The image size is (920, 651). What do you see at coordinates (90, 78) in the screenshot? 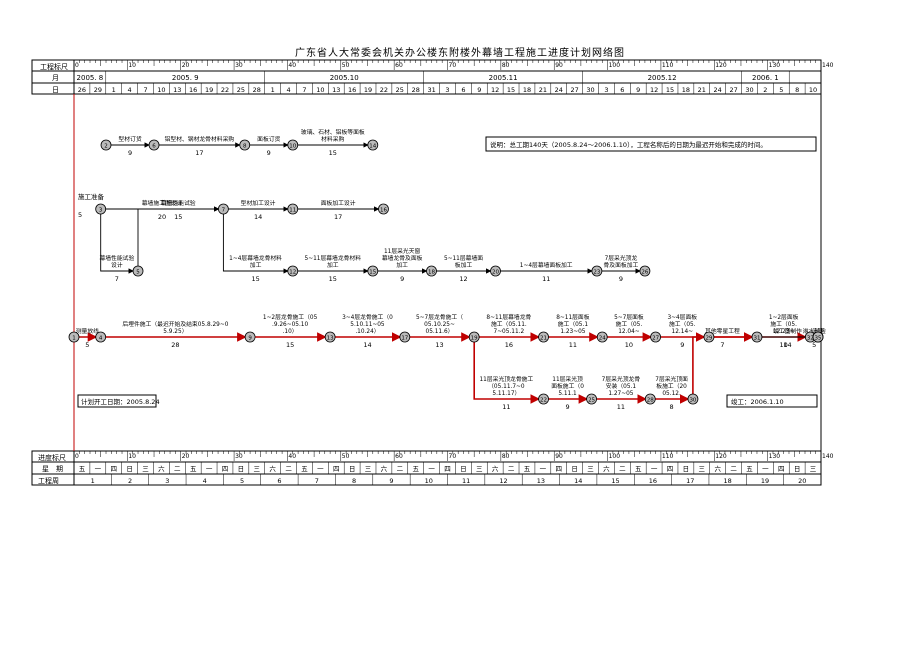
I see `month-label: 2005. 8` at bounding box center [90, 78].